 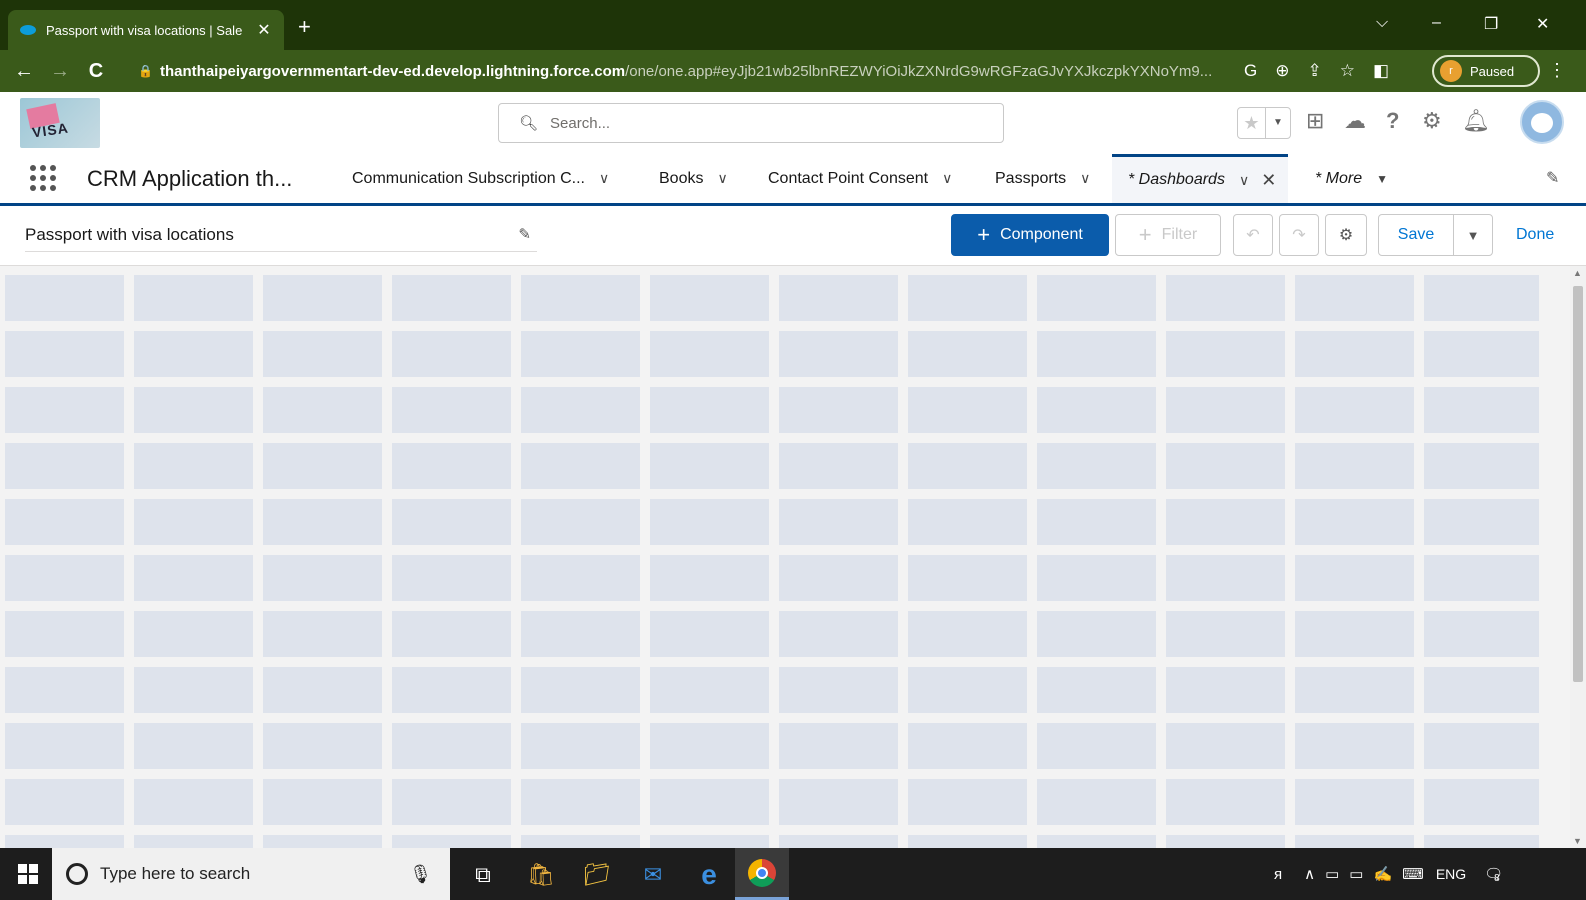 What do you see at coordinates (1476, 121) in the screenshot?
I see `notifications-bell-icon: 🔔︎` at bounding box center [1476, 121].